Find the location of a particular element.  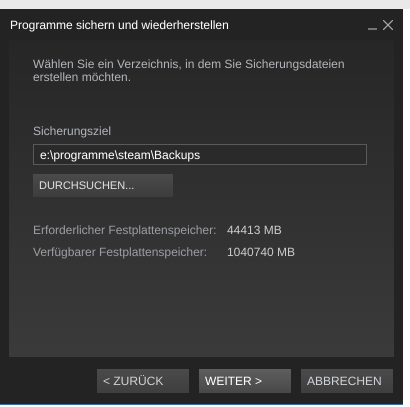

space-label: Erforderlicher Festplattenspeicher: is located at coordinates (125, 230).